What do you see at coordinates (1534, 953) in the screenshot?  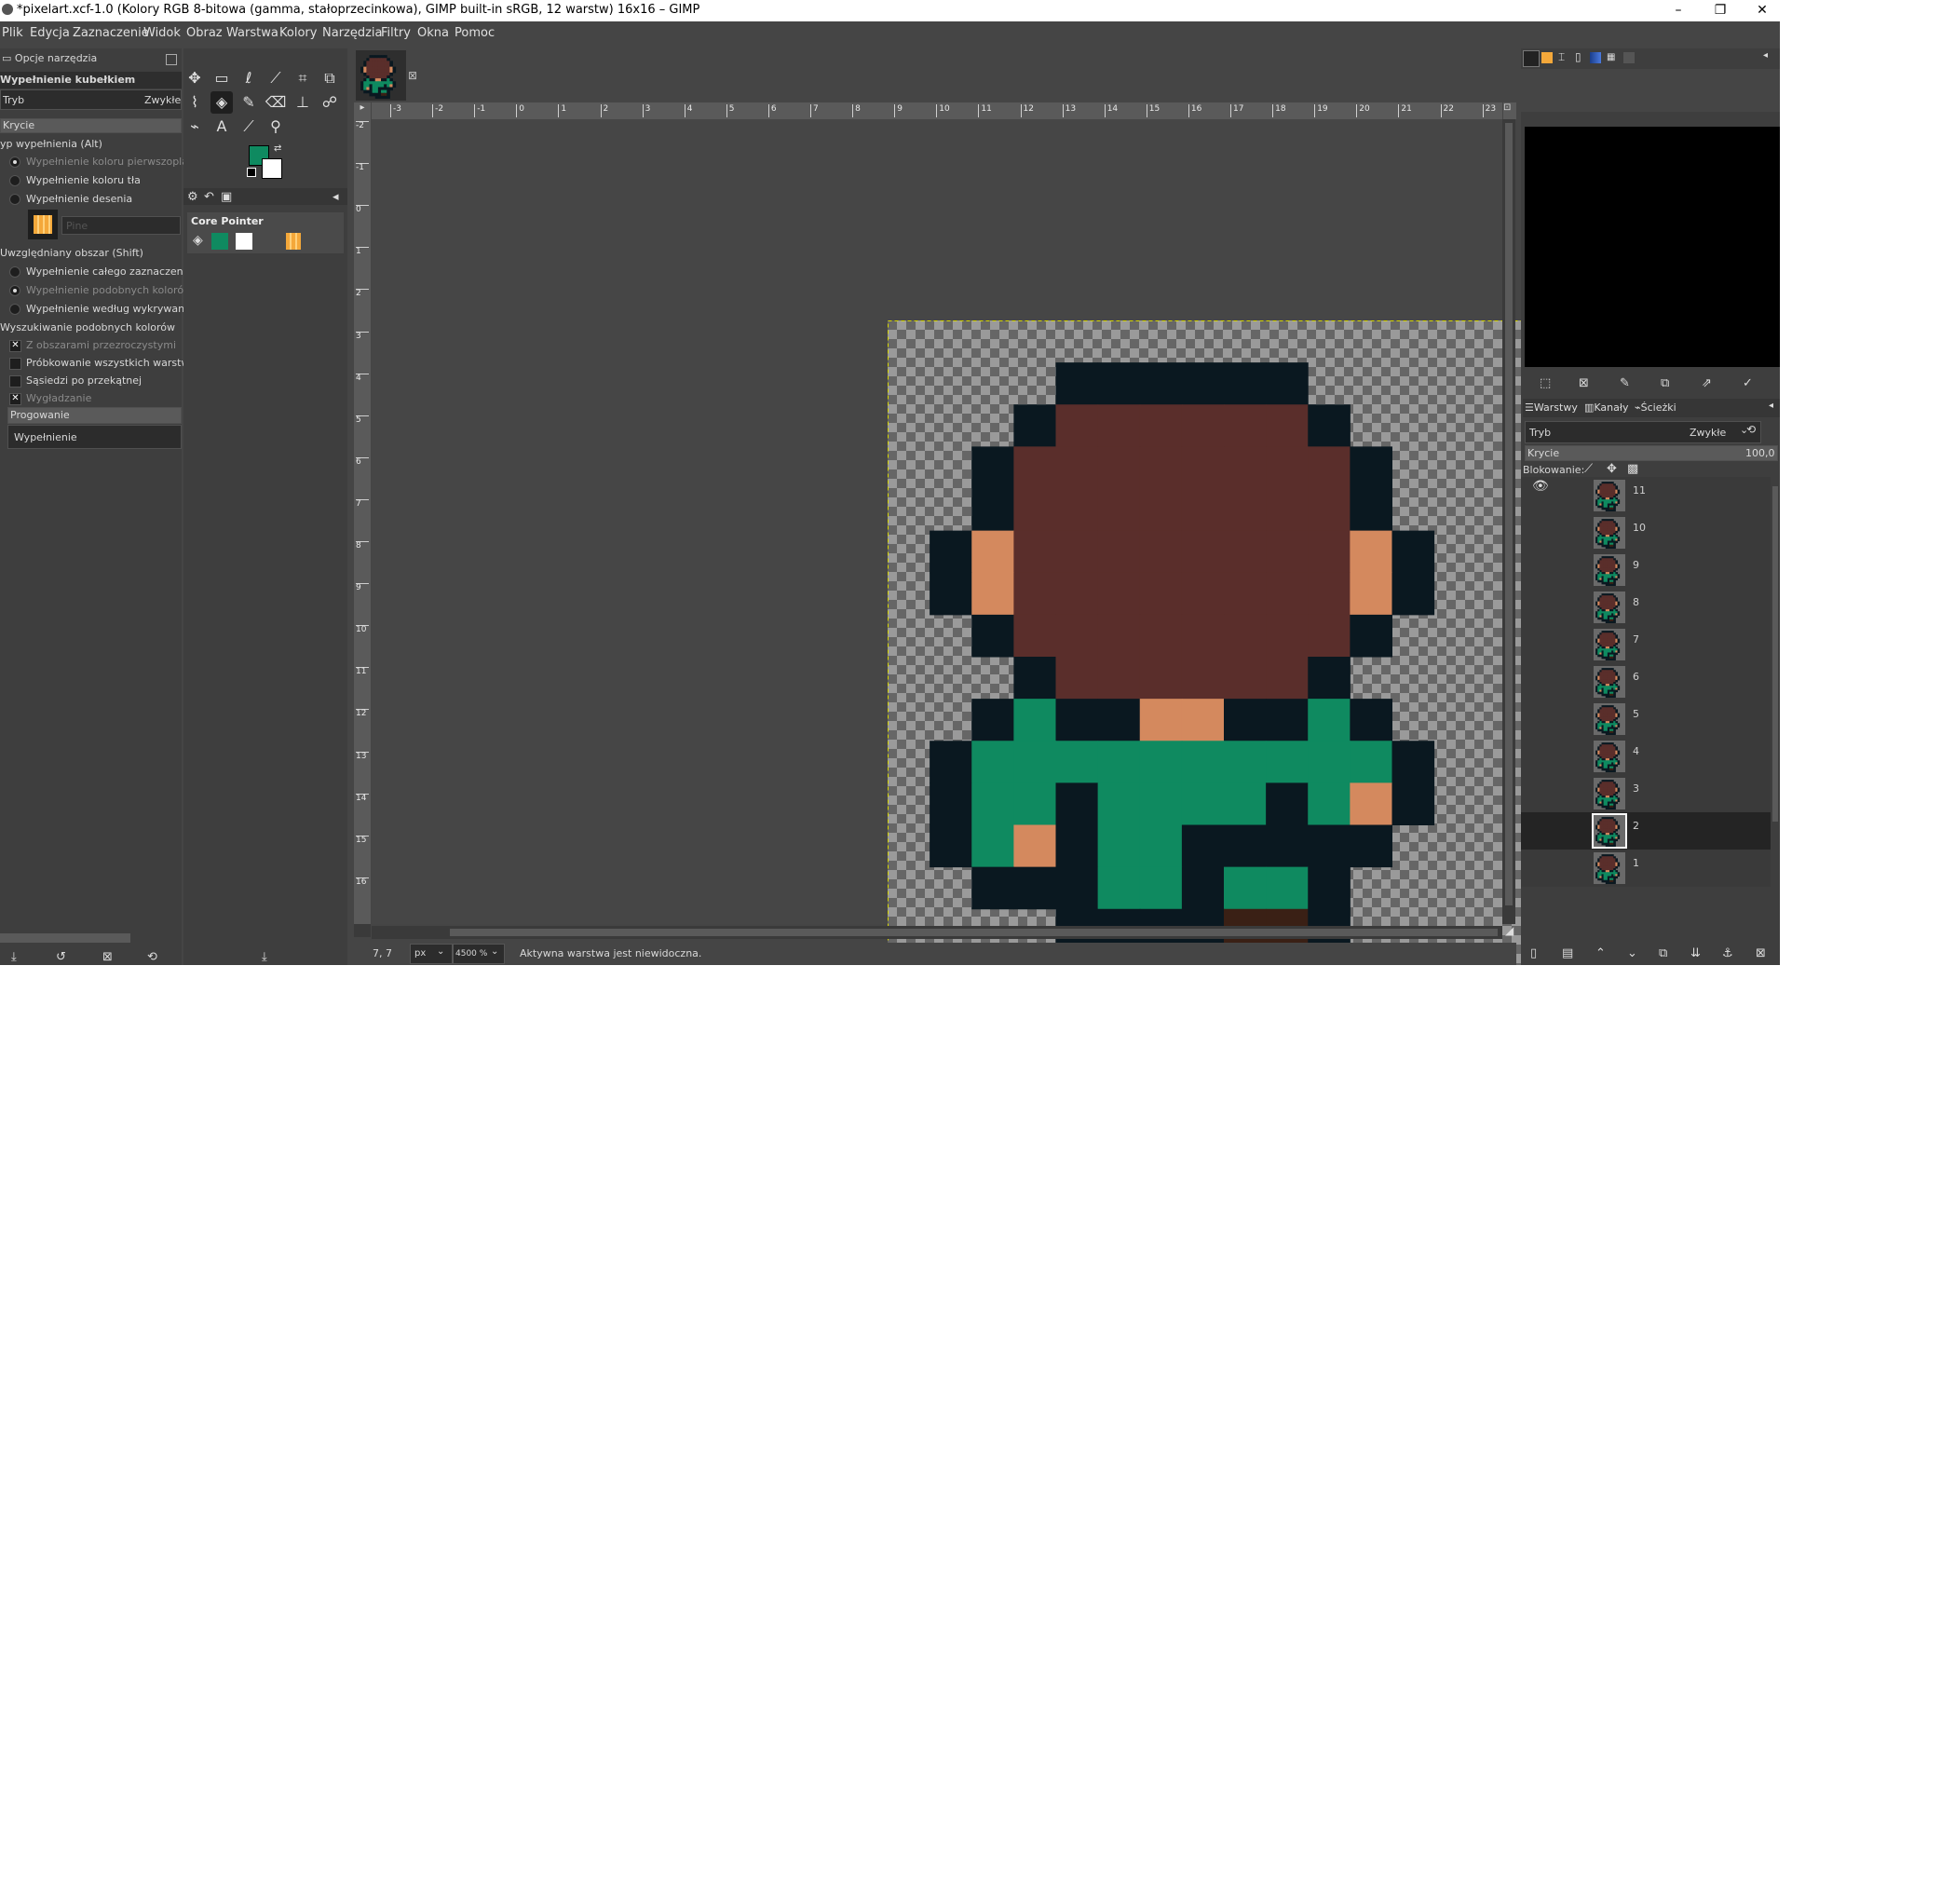 I see `new-layer-icon: ▯` at bounding box center [1534, 953].